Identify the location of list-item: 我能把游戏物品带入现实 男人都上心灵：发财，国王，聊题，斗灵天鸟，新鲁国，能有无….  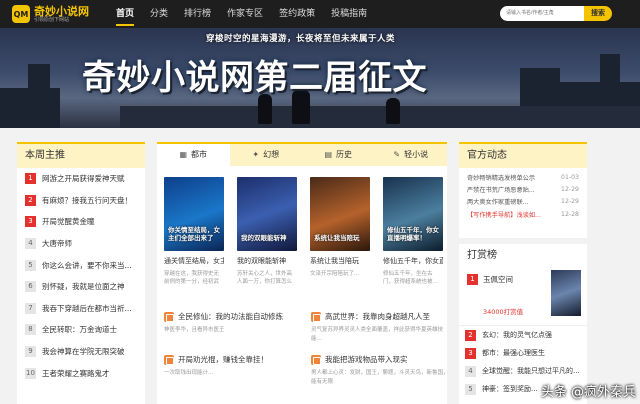
(381, 369).